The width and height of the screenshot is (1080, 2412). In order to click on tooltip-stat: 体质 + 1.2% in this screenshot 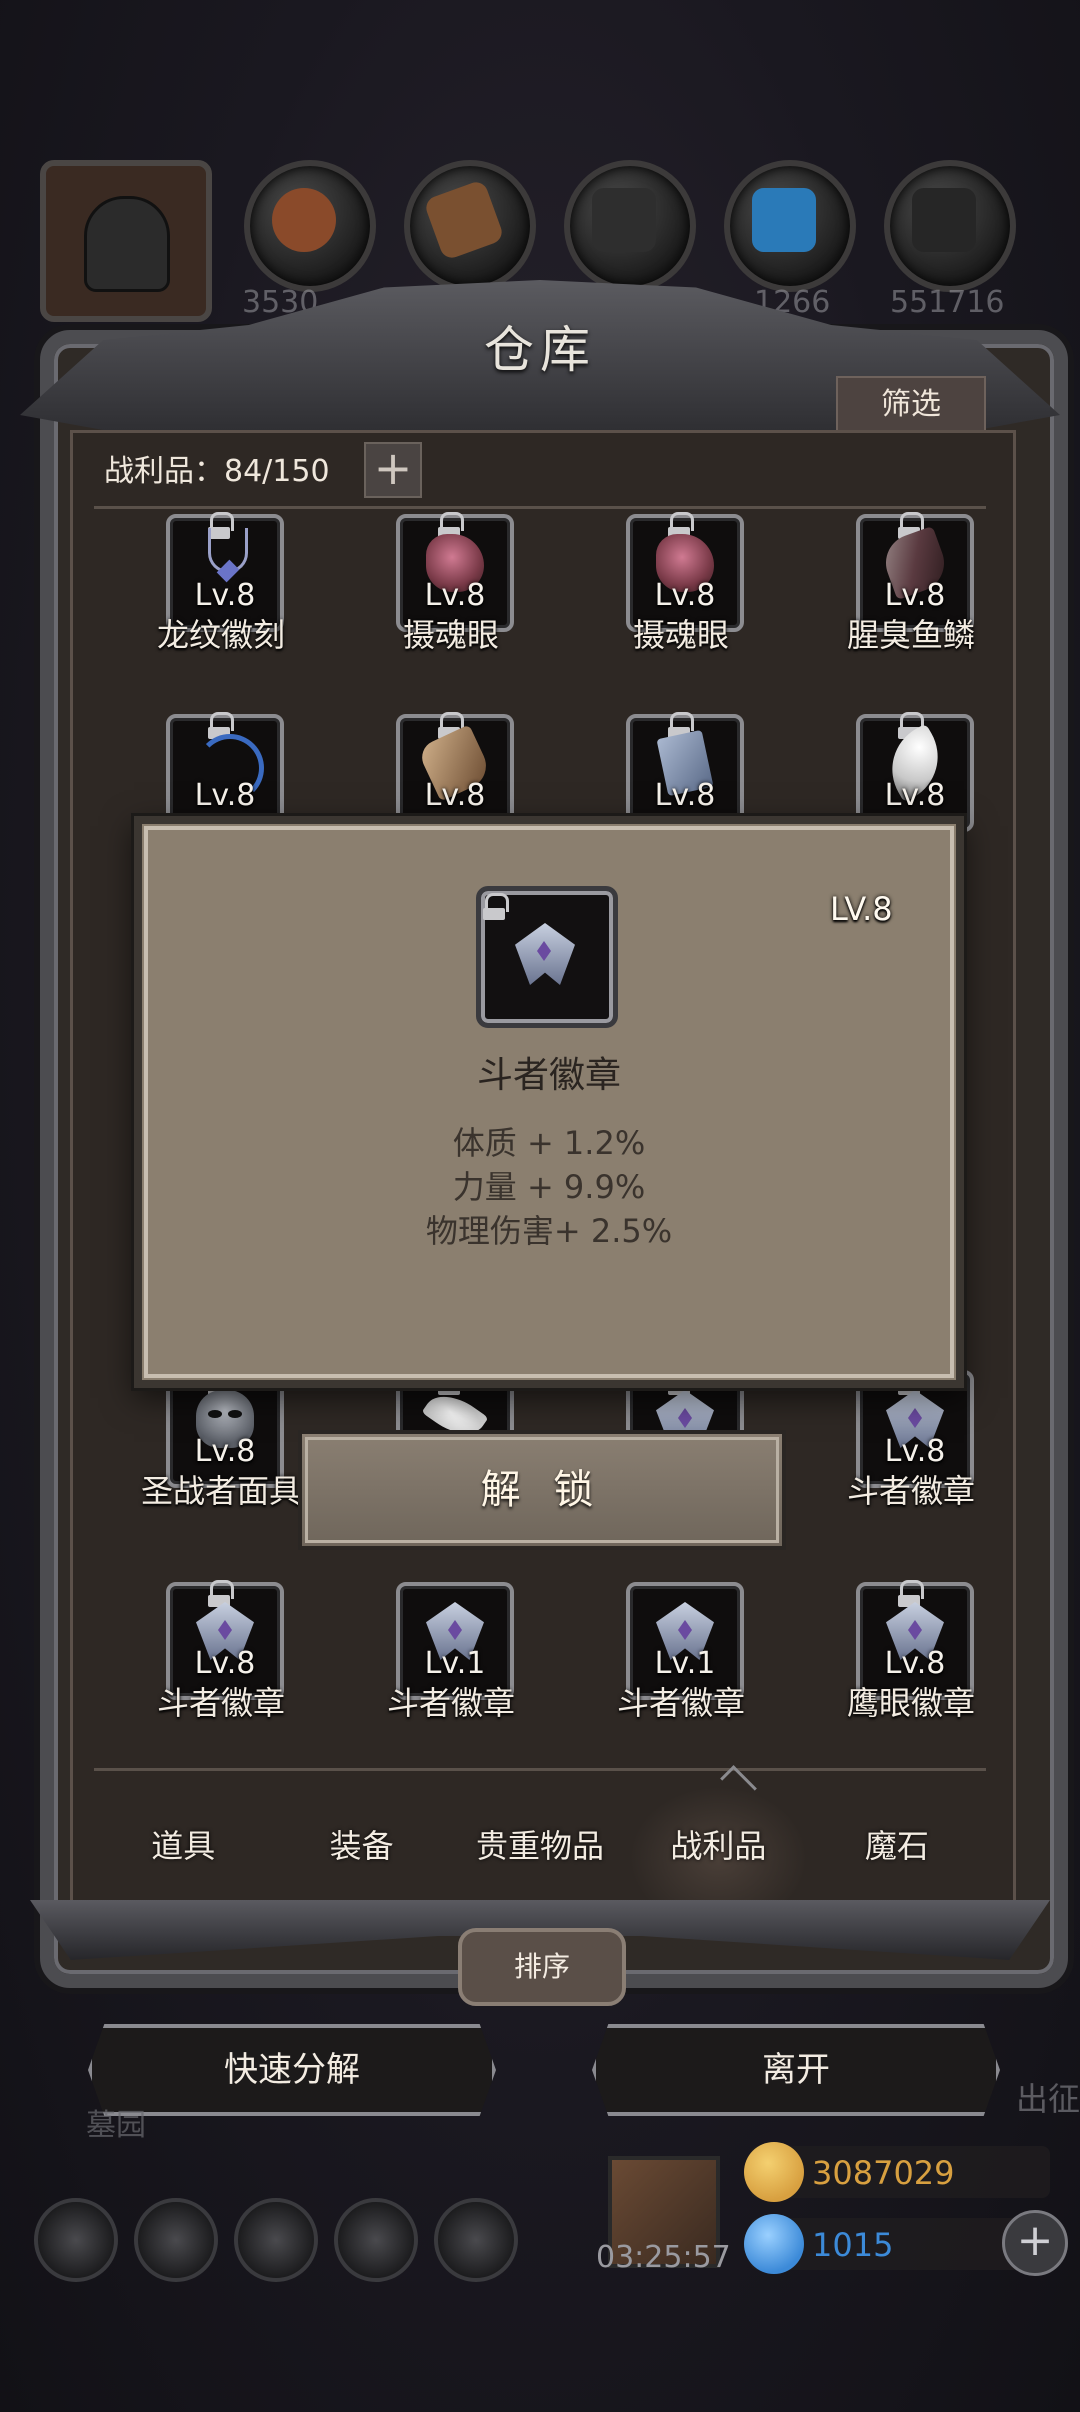, I will do `click(549, 1143)`.